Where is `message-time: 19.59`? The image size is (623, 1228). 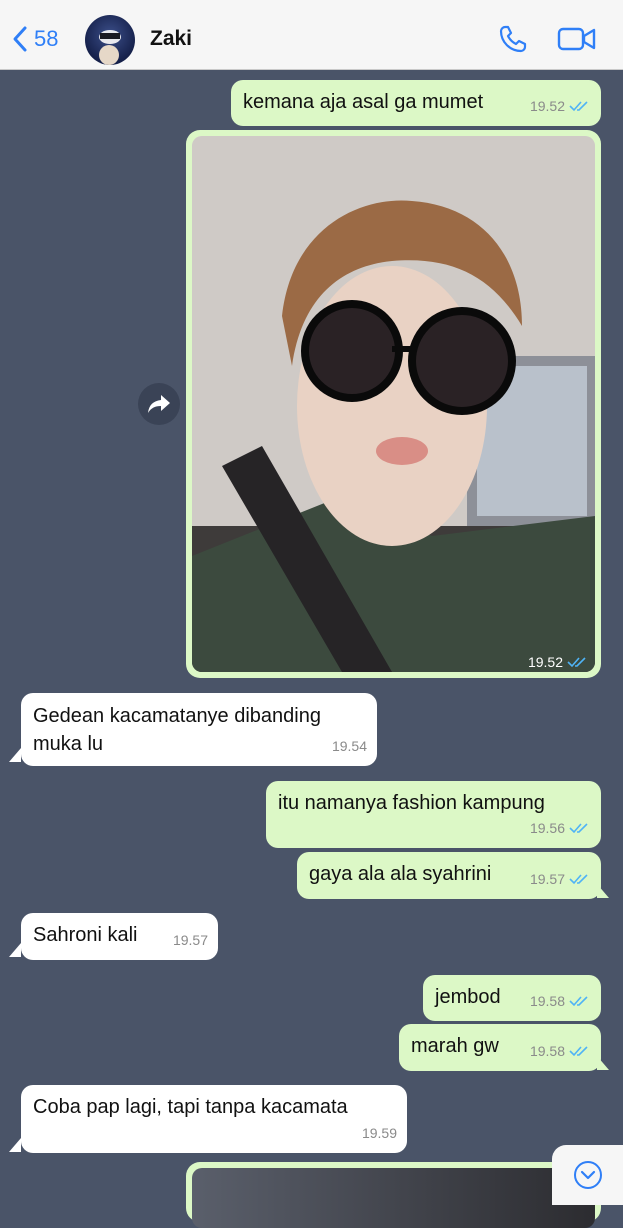 message-time: 19.59 is located at coordinates (379, 1133).